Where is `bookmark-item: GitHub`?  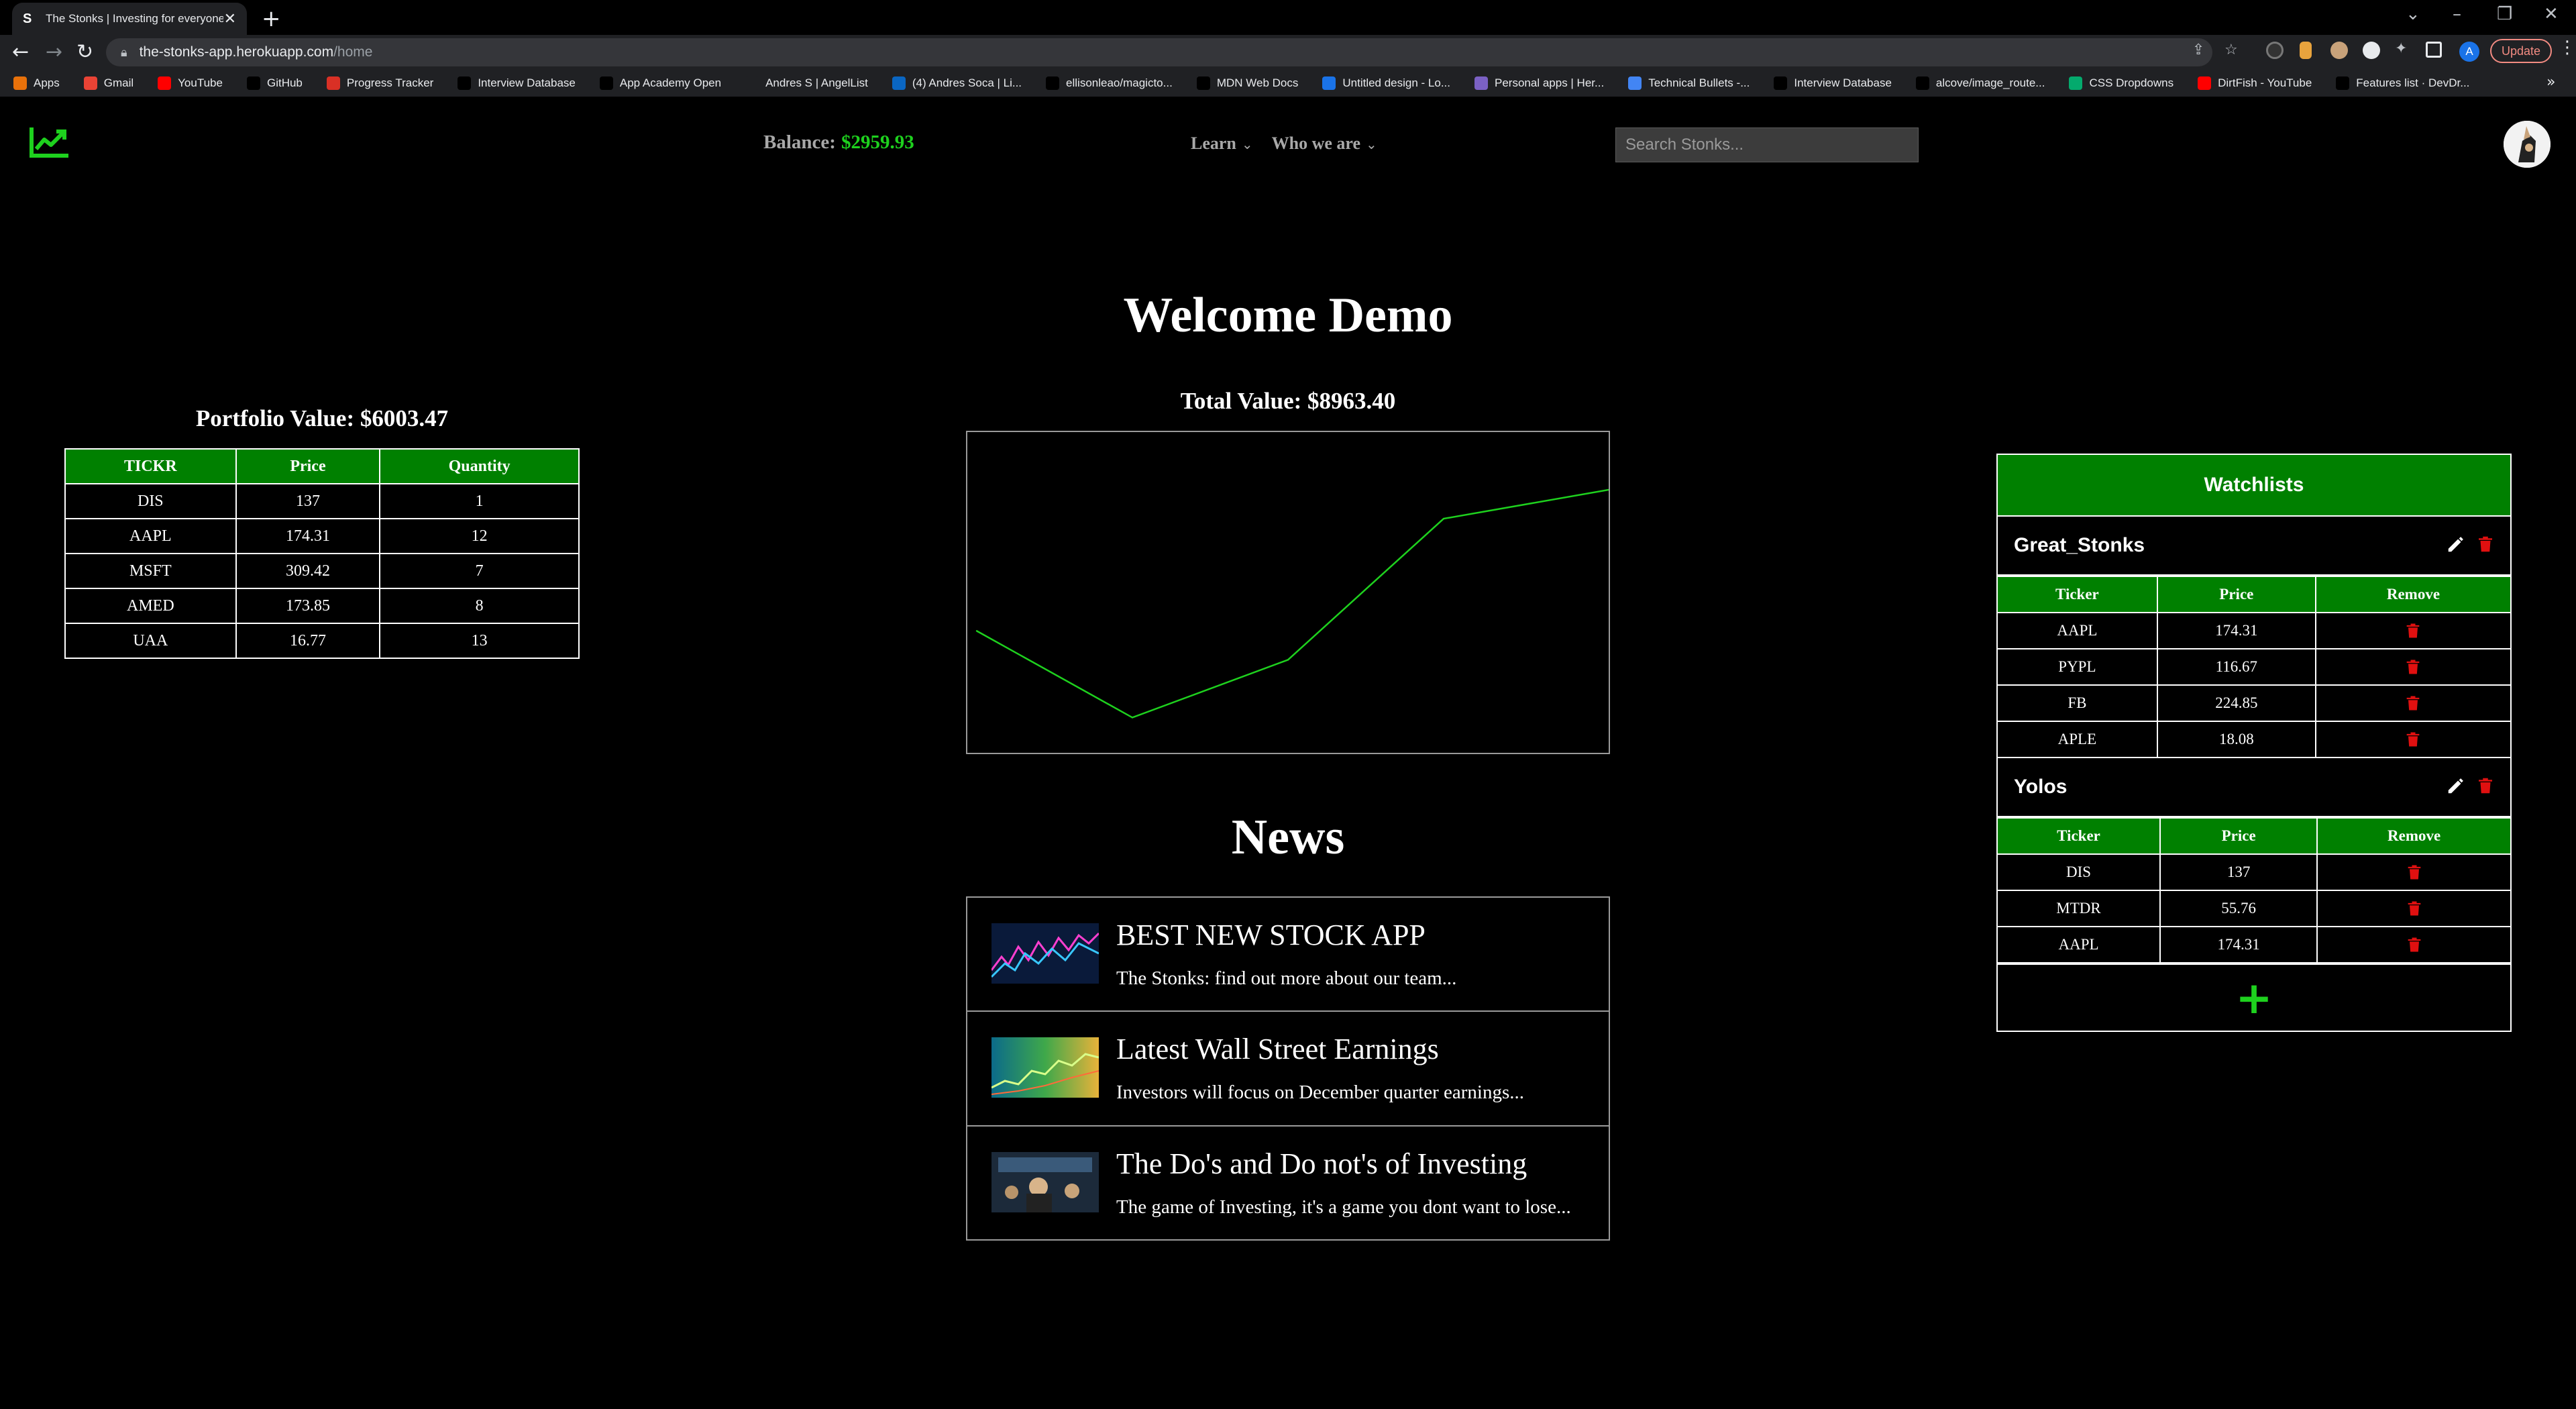
bookmark-item: GitHub is located at coordinates (274, 83).